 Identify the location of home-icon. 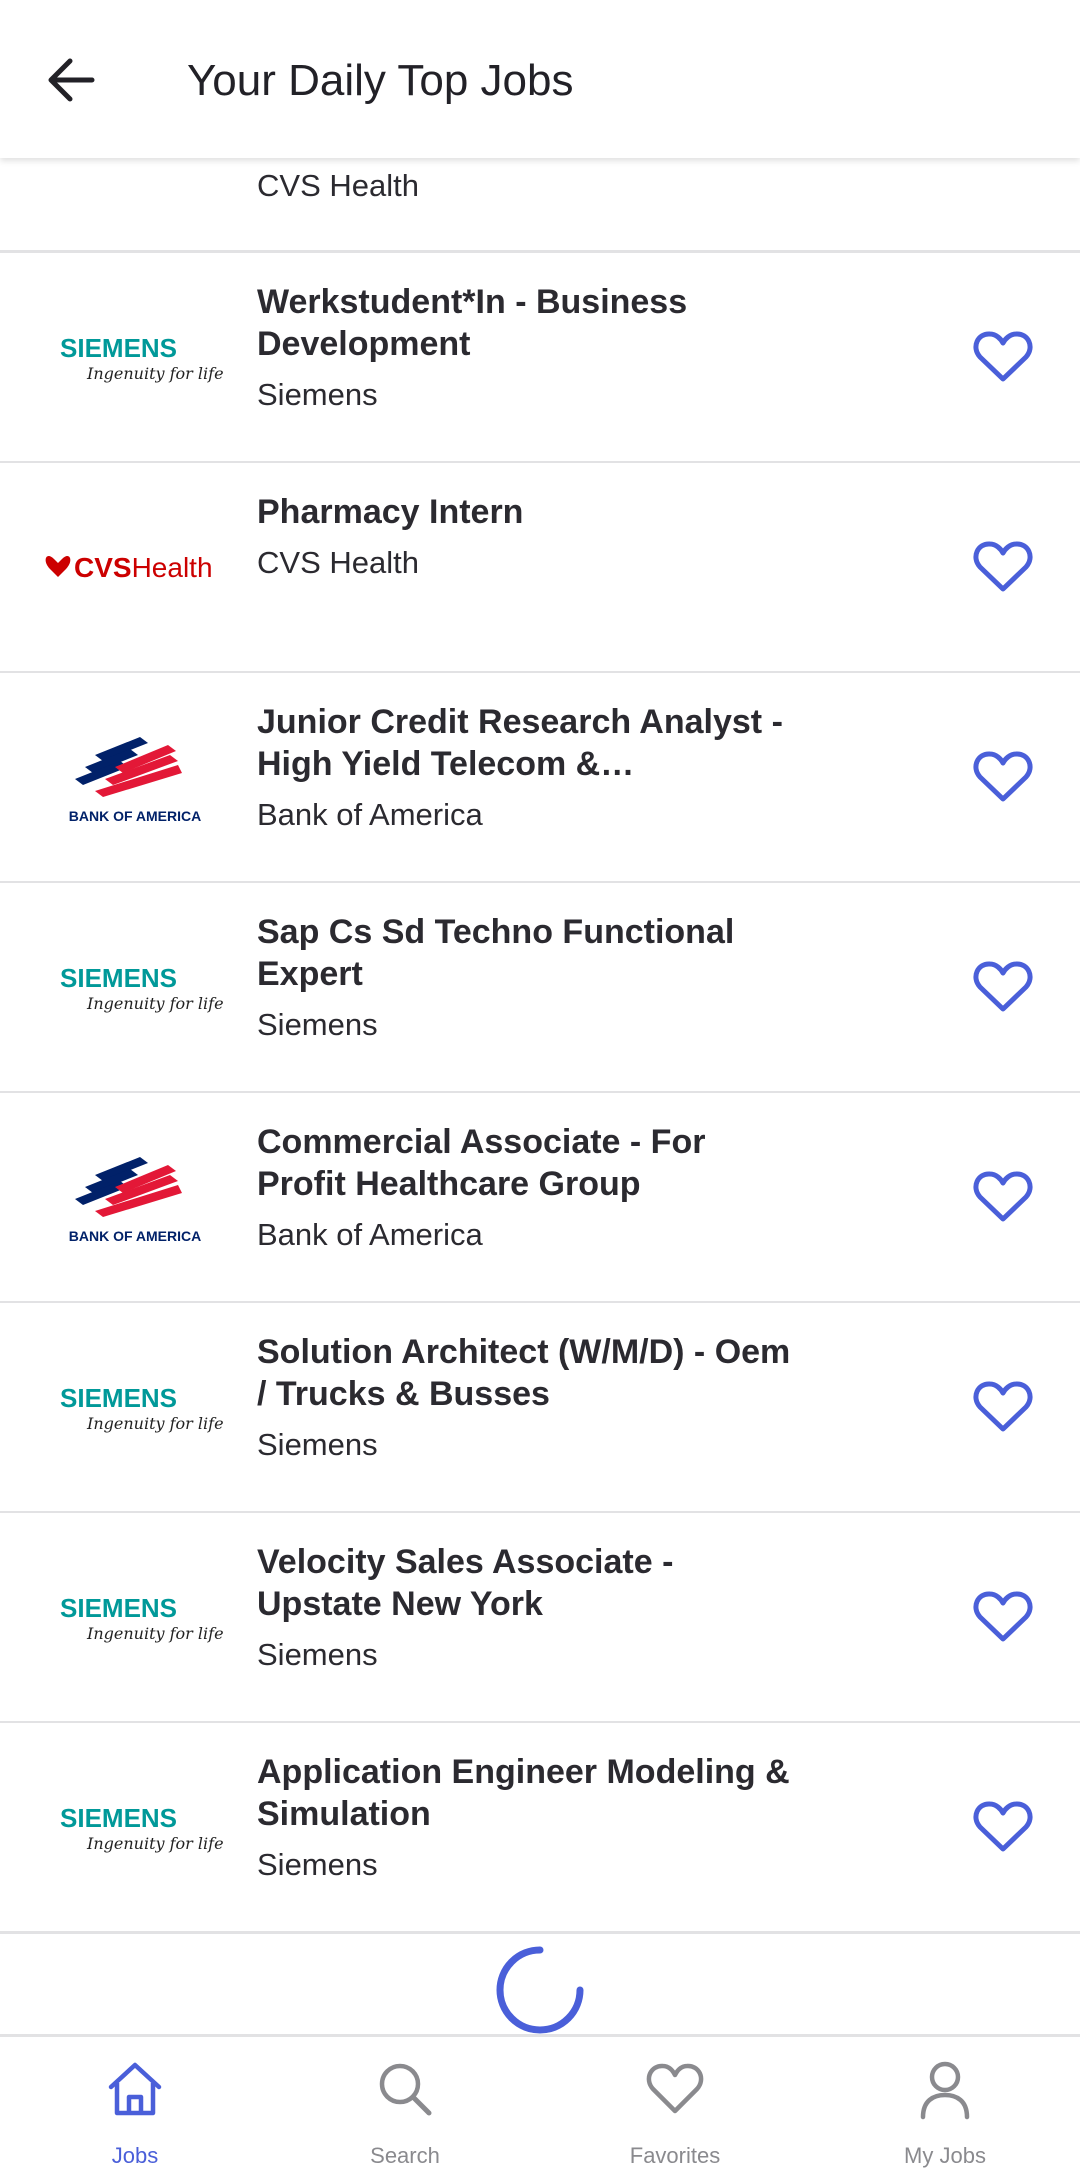
(135, 2089).